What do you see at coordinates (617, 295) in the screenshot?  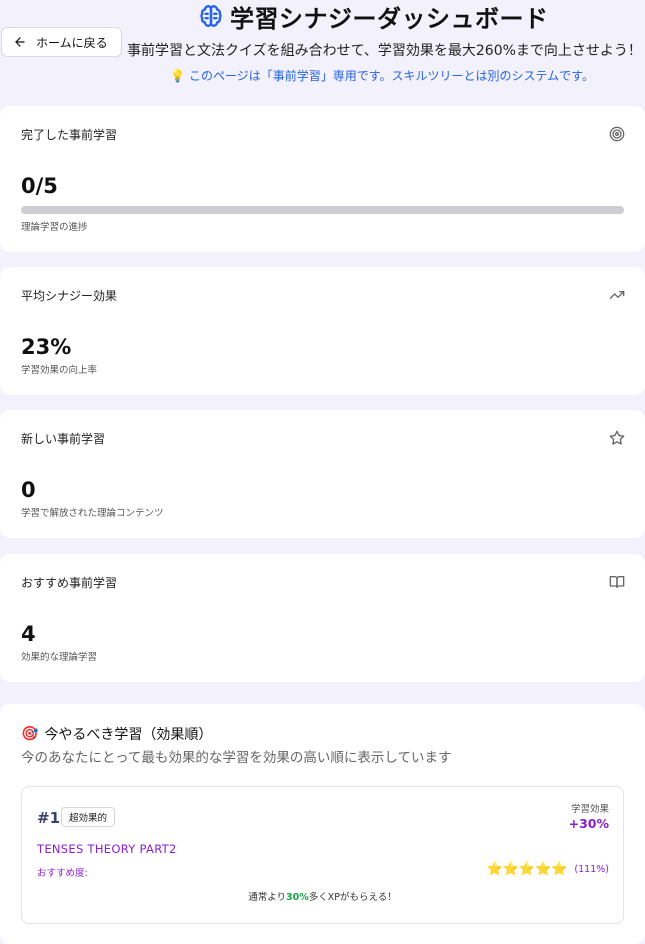 I see `trending-up-icon` at bounding box center [617, 295].